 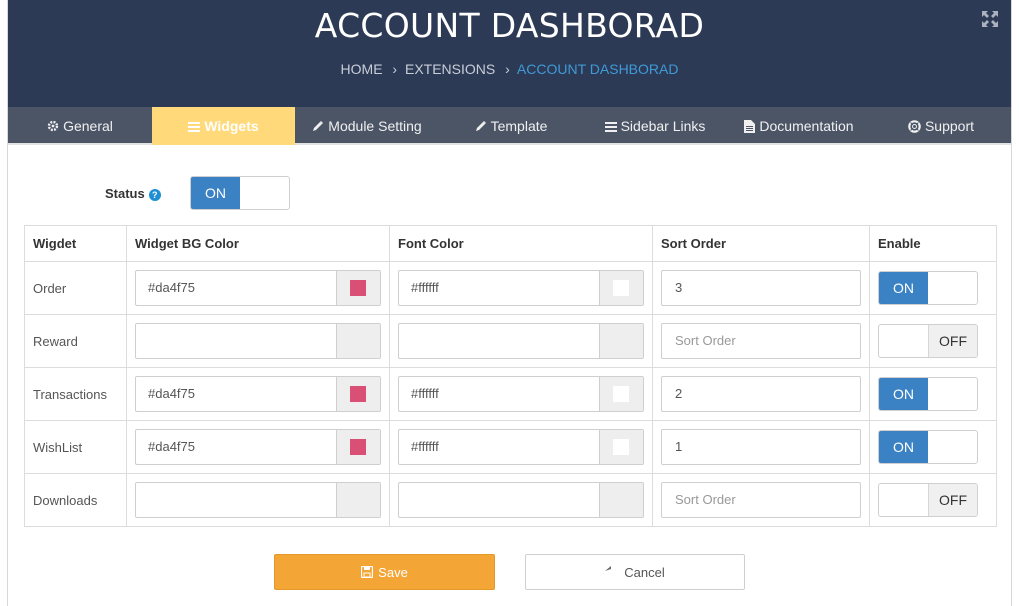 I want to click on tab-label: Documentation, so click(x=806, y=126).